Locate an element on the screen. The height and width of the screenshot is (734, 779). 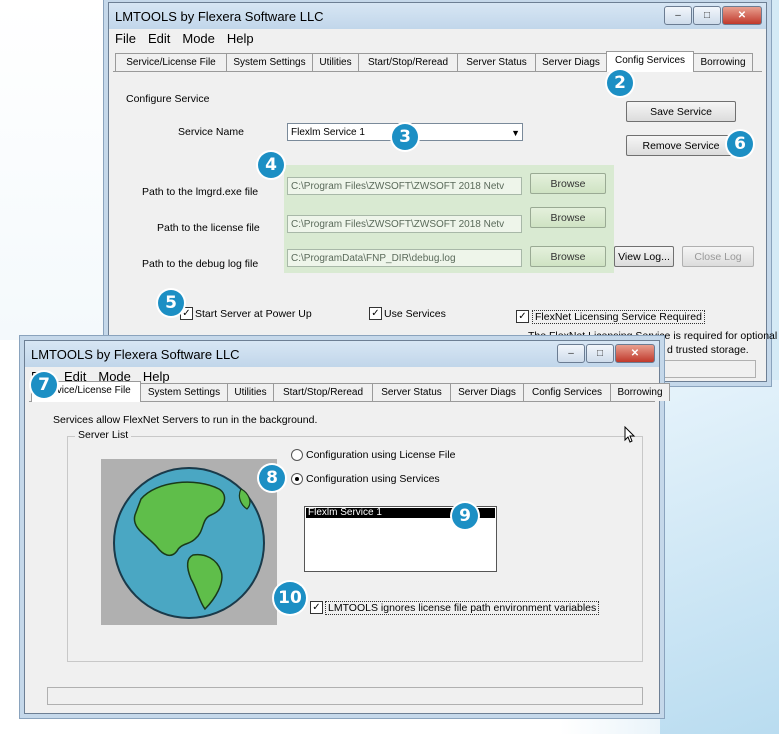
step-badge-2: 2 is located at coordinates (620, 83).